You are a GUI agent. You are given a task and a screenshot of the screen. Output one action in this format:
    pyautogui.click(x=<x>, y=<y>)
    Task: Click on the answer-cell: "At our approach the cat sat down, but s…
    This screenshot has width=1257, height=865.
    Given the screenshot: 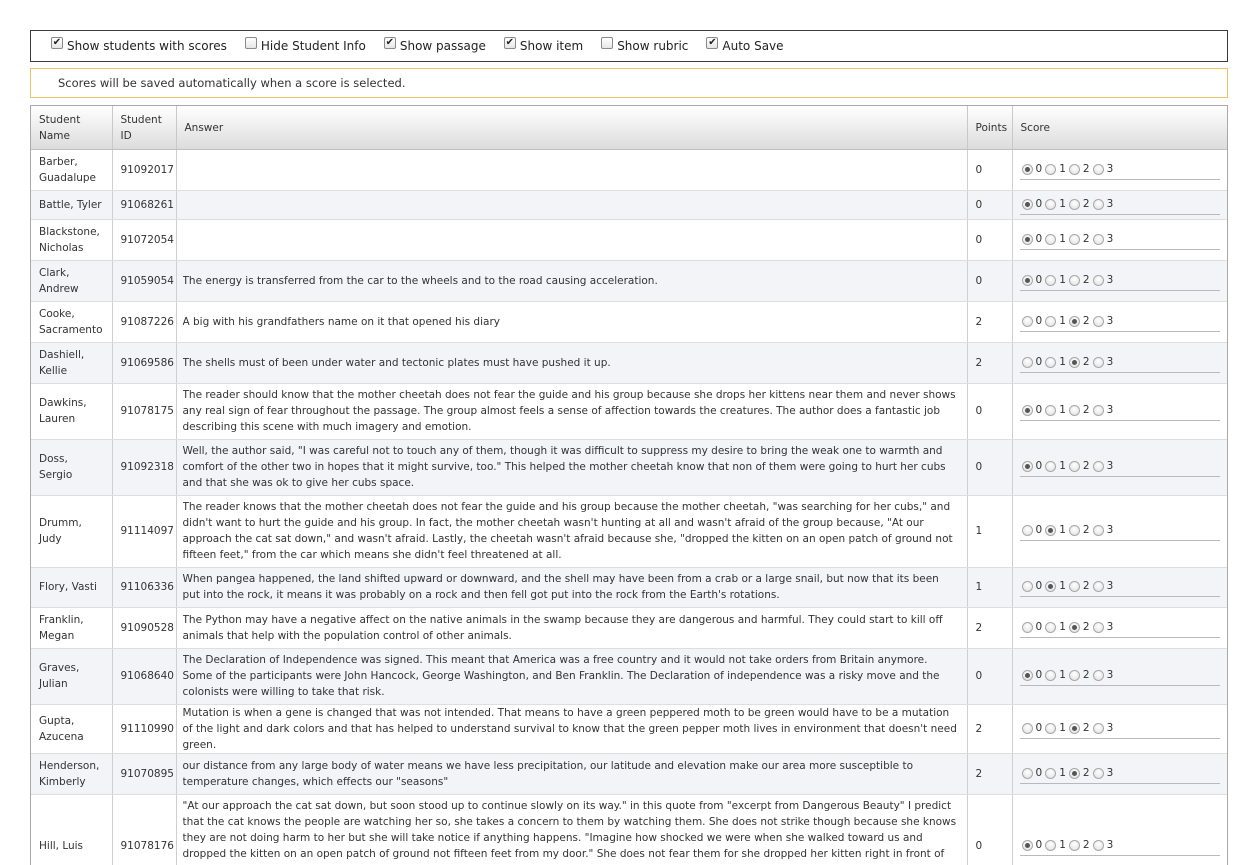 What is the action you would take?
    pyautogui.click(x=572, y=829)
    